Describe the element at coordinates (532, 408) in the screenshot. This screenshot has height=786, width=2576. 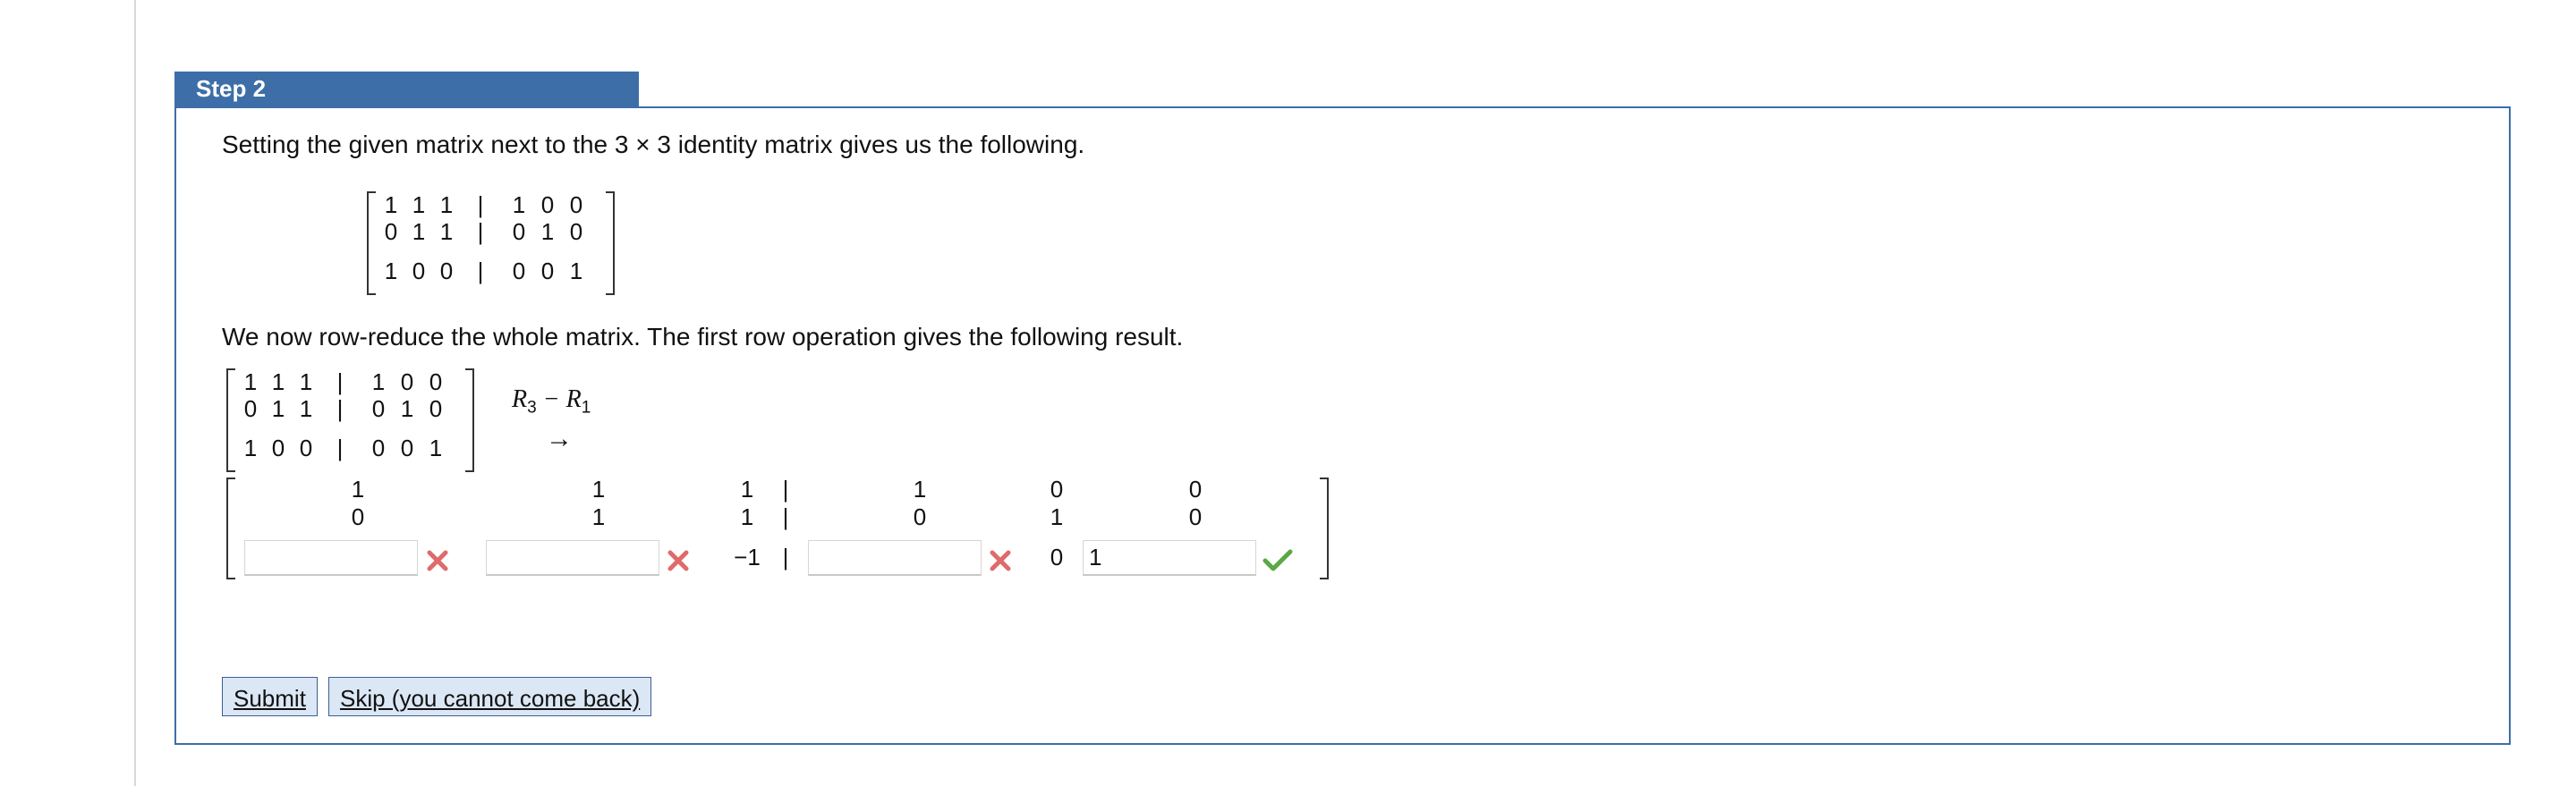
I see `op-sub-3: 3` at that location.